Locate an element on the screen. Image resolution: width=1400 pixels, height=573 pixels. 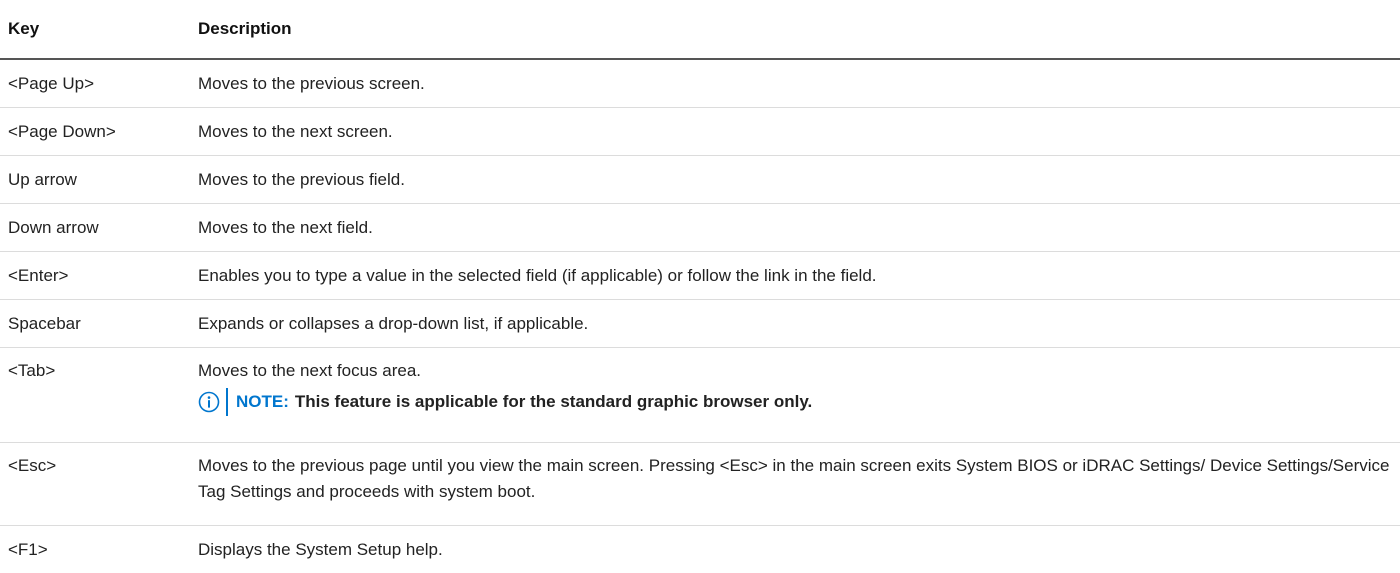
table-row: <F1> Displays the System Setup help. is located at coordinates (700, 549).